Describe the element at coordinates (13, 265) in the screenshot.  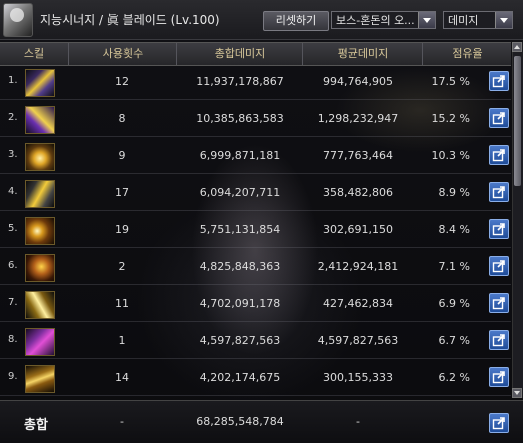
I see `rank-number: 6.` at that location.